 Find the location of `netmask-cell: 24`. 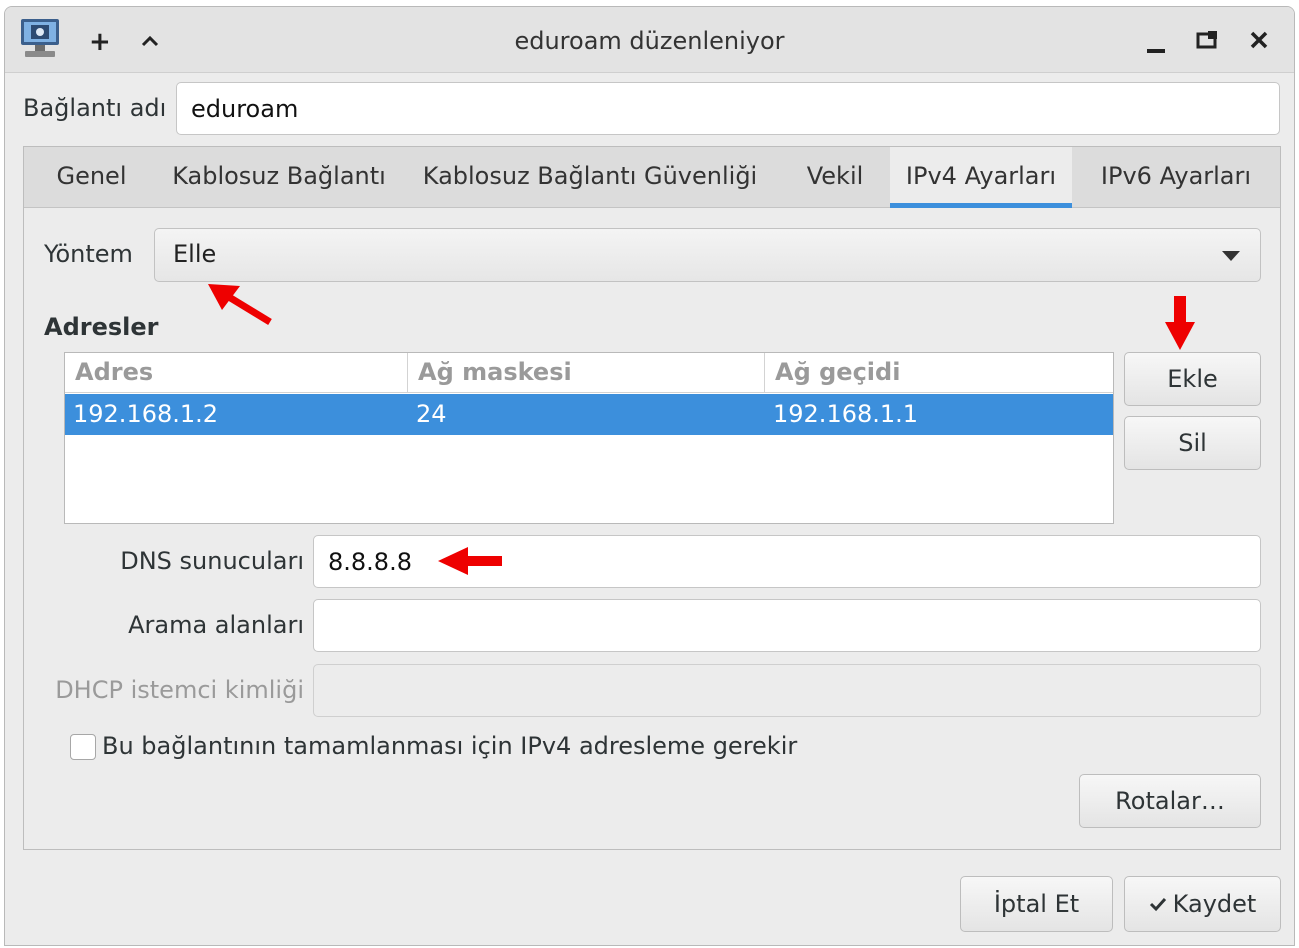

netmask-cell: 24 is located at coordinates (427, 414).